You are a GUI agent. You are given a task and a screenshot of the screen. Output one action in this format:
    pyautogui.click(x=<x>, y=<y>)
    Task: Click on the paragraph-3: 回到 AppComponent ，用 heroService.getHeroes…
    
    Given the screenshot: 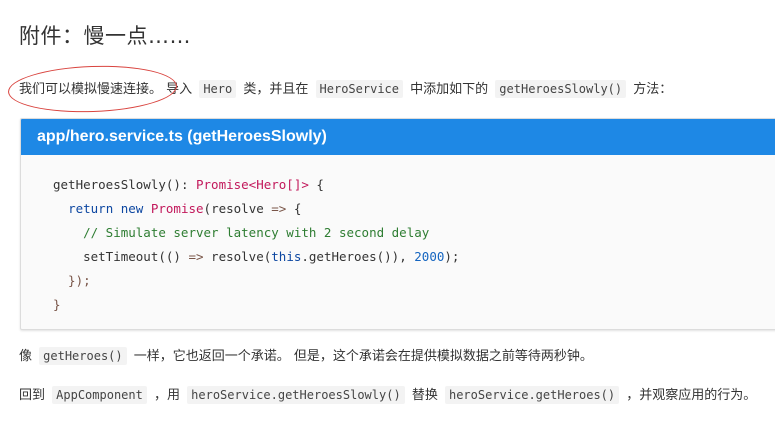 What is the action you would take?
    pyautogui.click(x=387, y=395)
    